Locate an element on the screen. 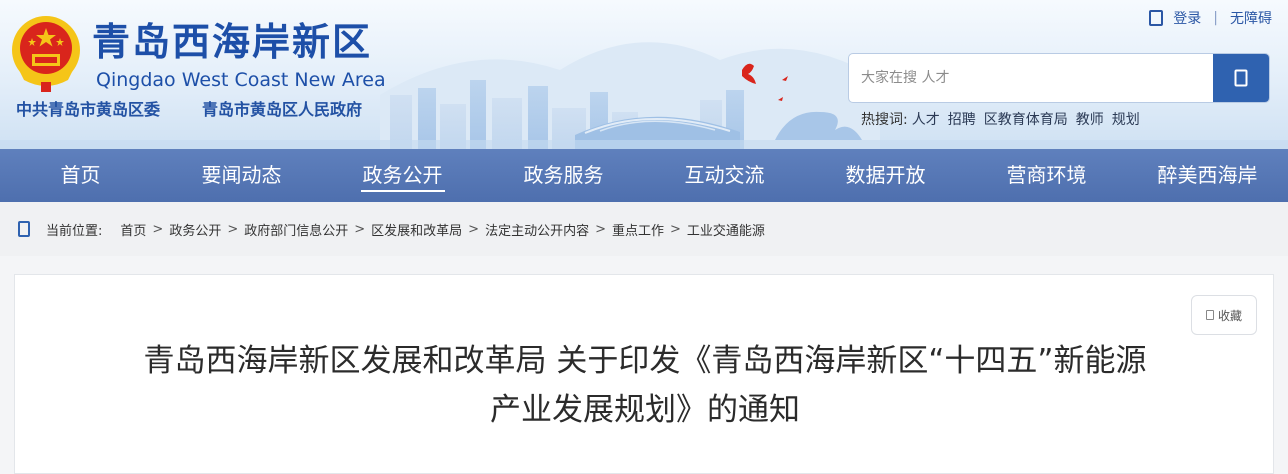 Image resolution: width=1288 pixels, height=474 pixels. top-links: 登录 | 无障碍 is located at coordinates (1210, 18).